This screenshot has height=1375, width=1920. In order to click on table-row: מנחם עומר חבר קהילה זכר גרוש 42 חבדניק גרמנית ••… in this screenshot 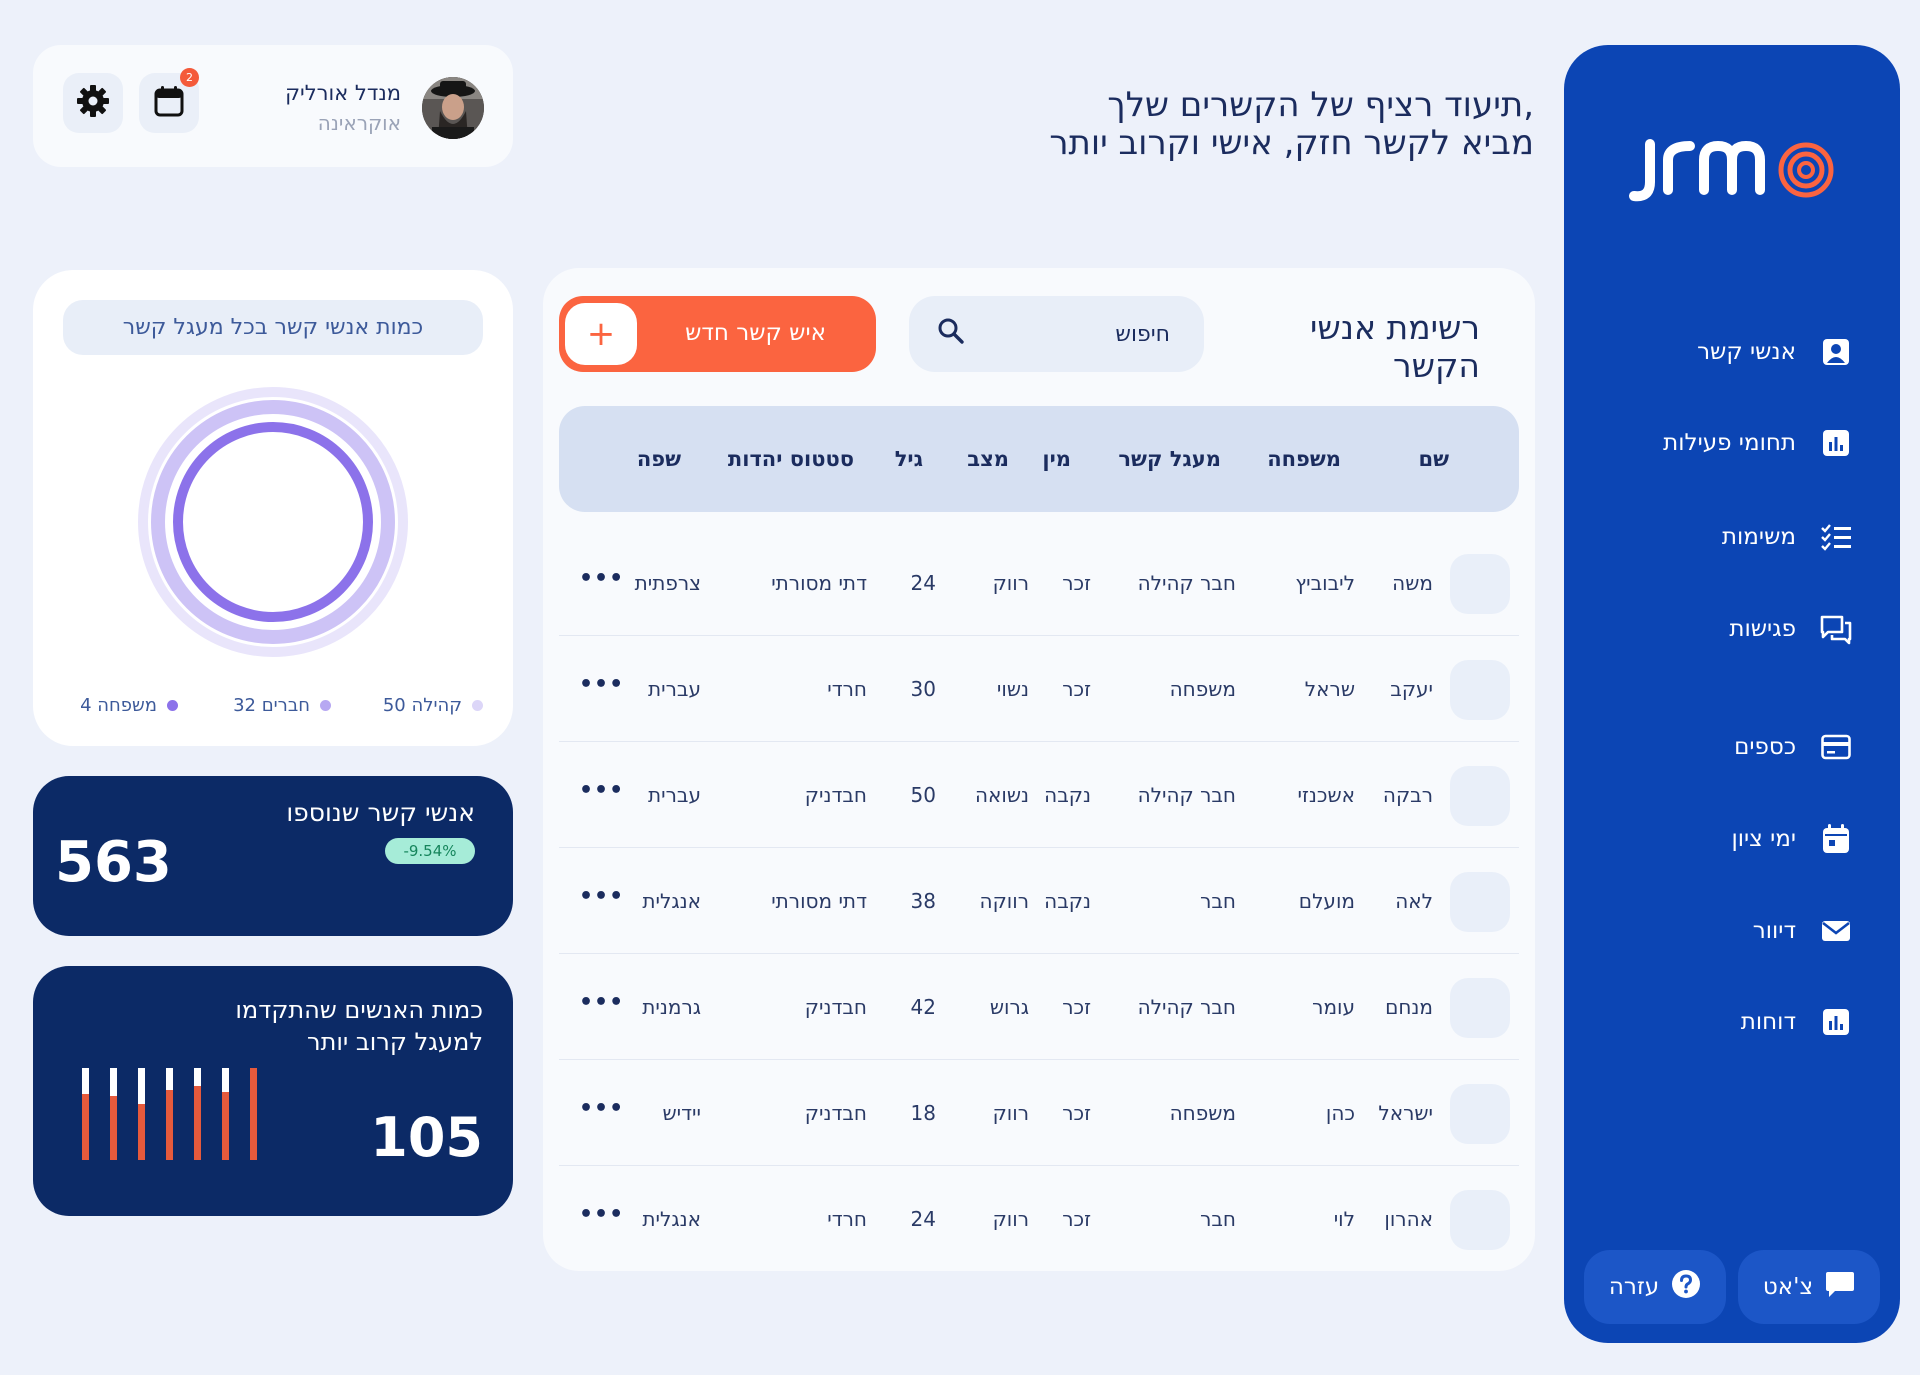, I will do `click(1039, 1007)`.